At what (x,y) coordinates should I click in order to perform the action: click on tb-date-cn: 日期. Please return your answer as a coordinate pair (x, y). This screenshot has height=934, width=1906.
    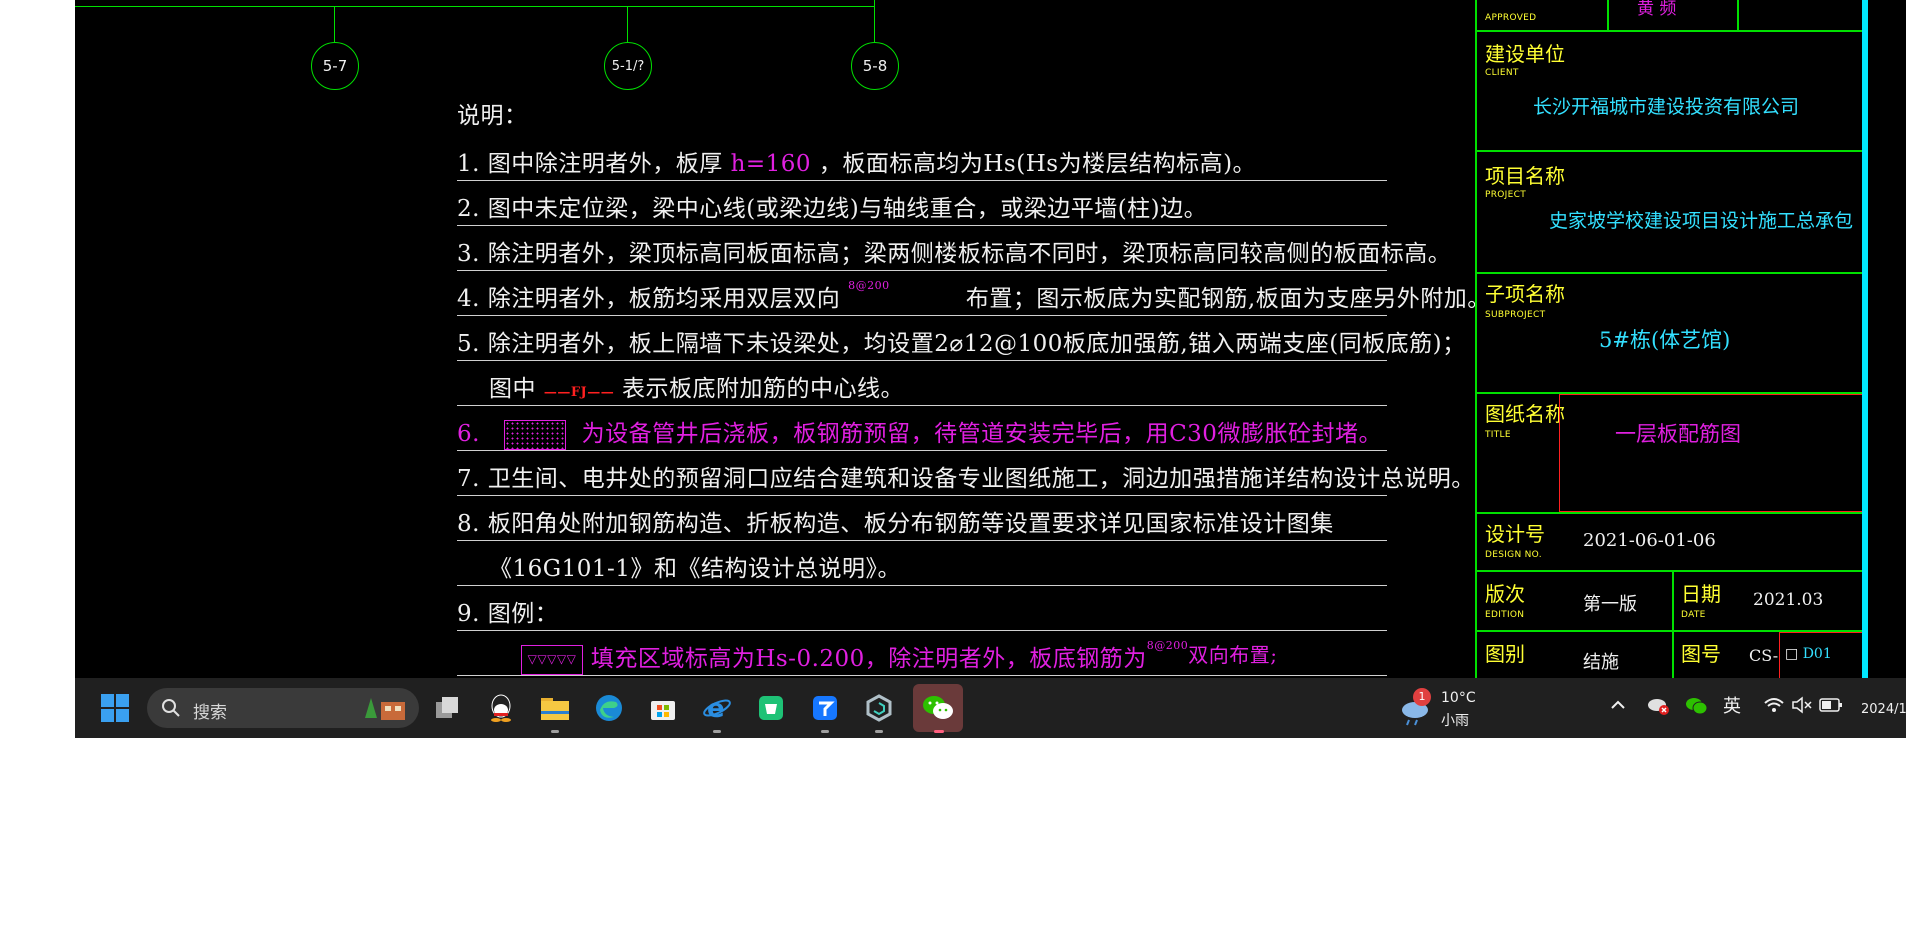
    Looking at the image, I should click on (1701, 594).